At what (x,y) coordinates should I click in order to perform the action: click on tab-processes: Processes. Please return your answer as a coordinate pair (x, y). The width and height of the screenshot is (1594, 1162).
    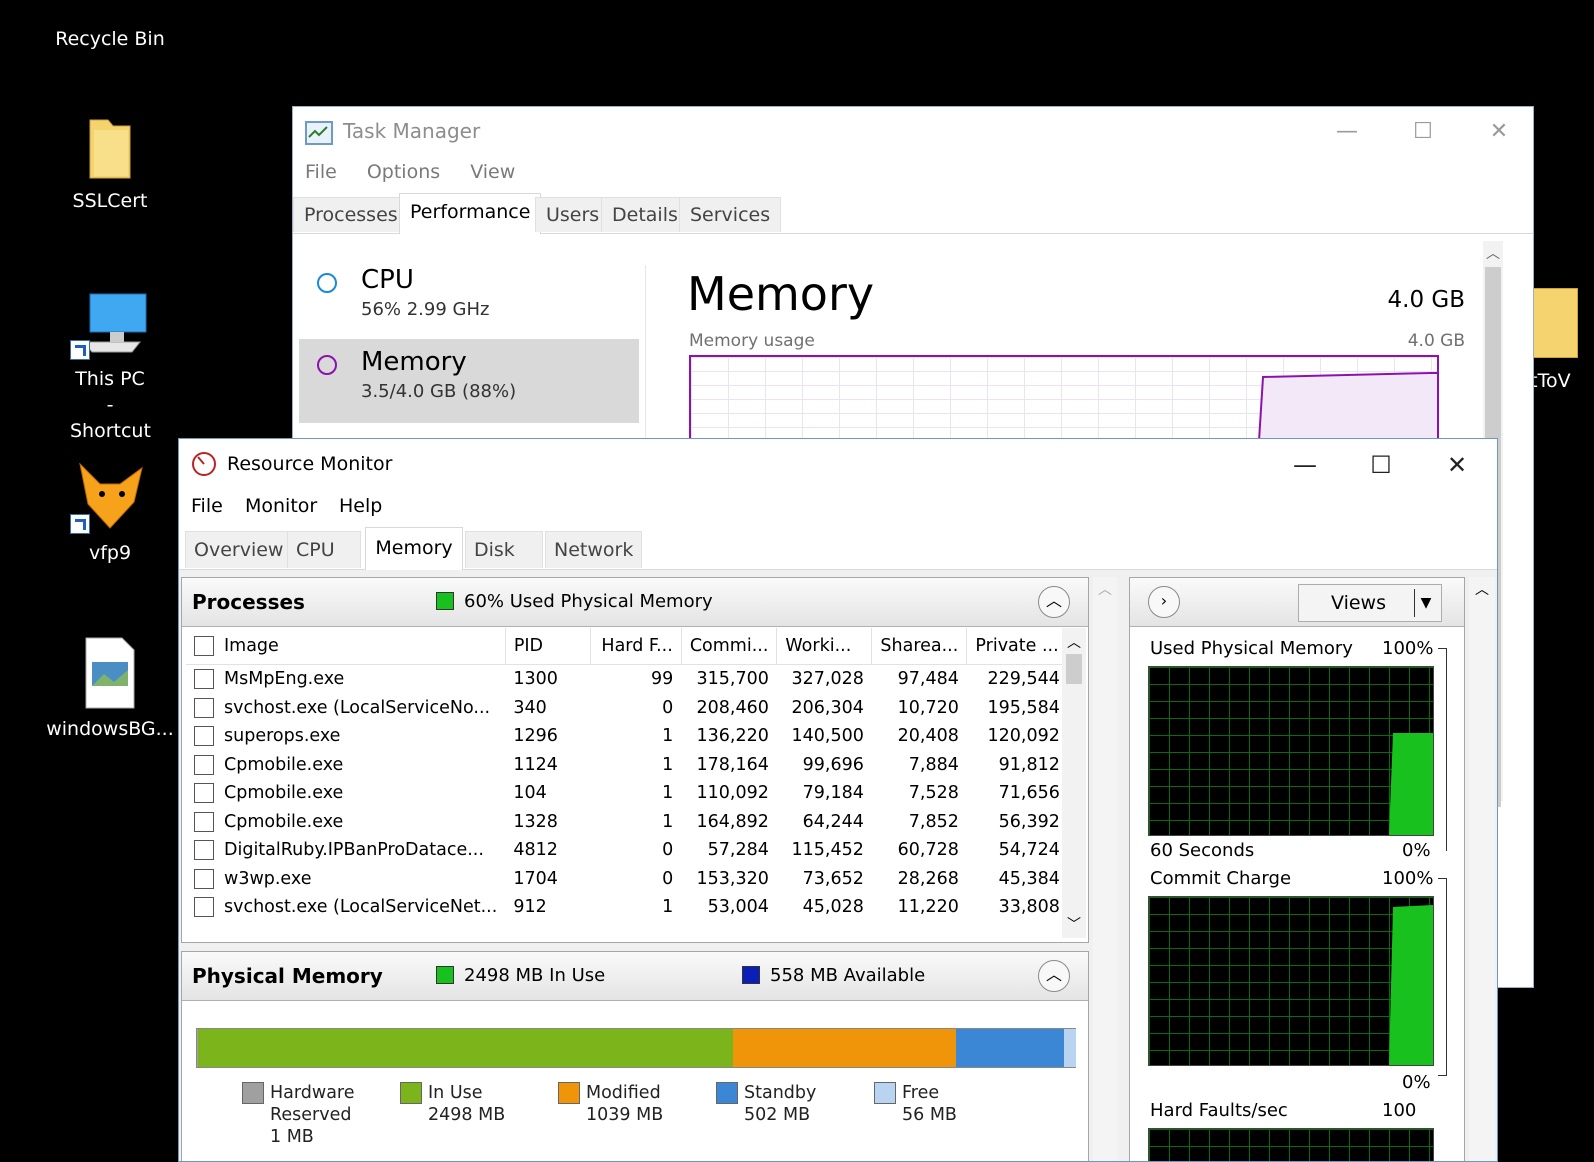
    Looking at the image, I should click on (351, 214).